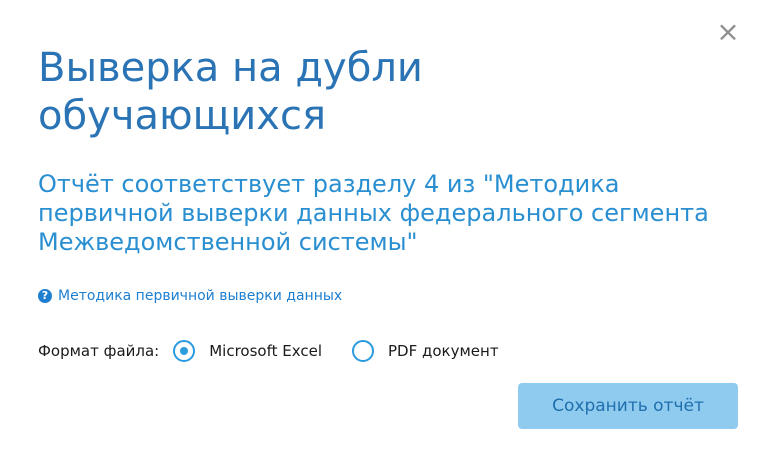  What do you see at coordinates (230, 92) in the screenshot?
I see `dialog-title: Выверка на дубли обучающихся` at bounding box center [230, 92].